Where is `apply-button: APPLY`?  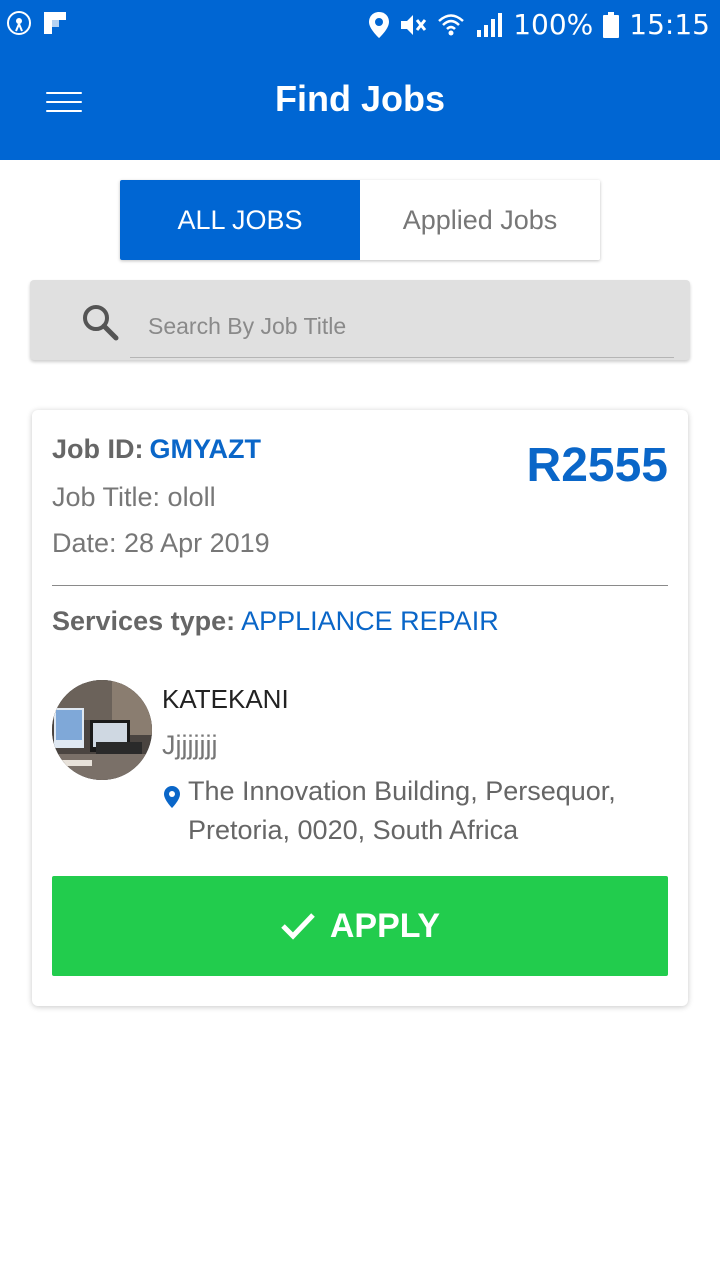 apply-button: APPLY is located at coordinates (360, 926).